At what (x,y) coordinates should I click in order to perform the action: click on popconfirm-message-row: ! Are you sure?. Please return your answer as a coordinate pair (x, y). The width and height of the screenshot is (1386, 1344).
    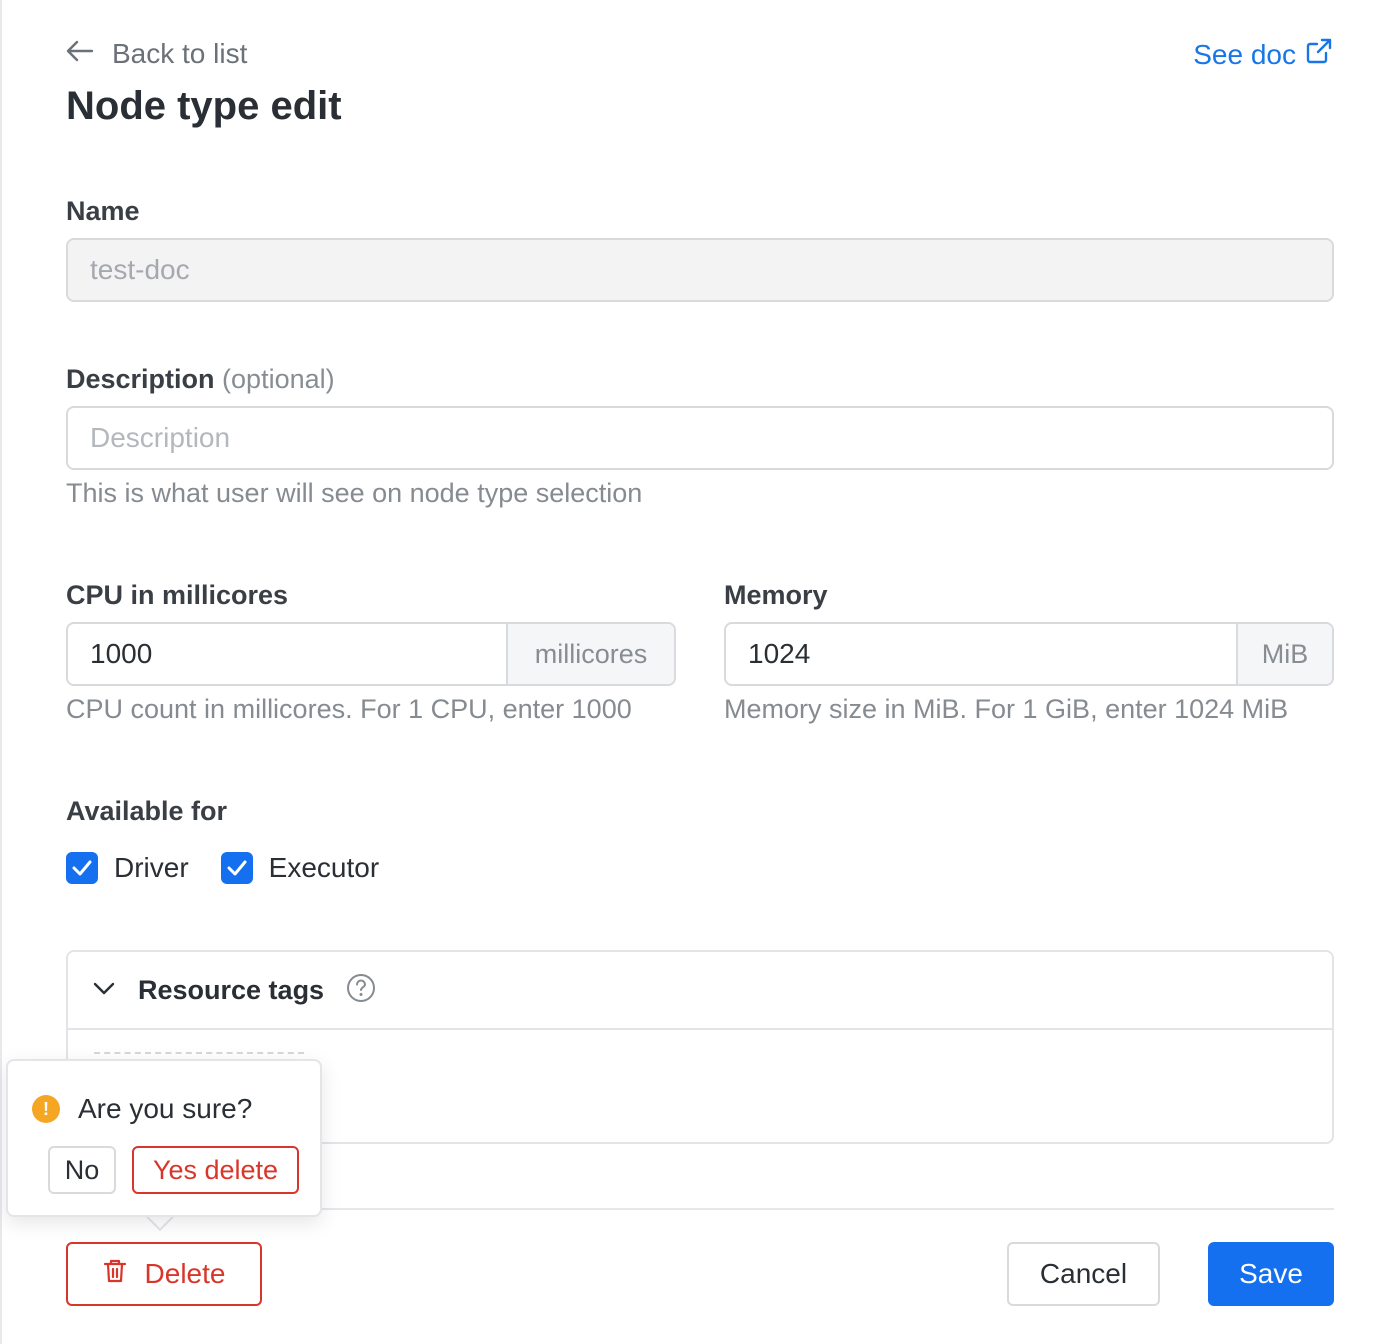
    Looking at the image, I should click on (142, 1109).